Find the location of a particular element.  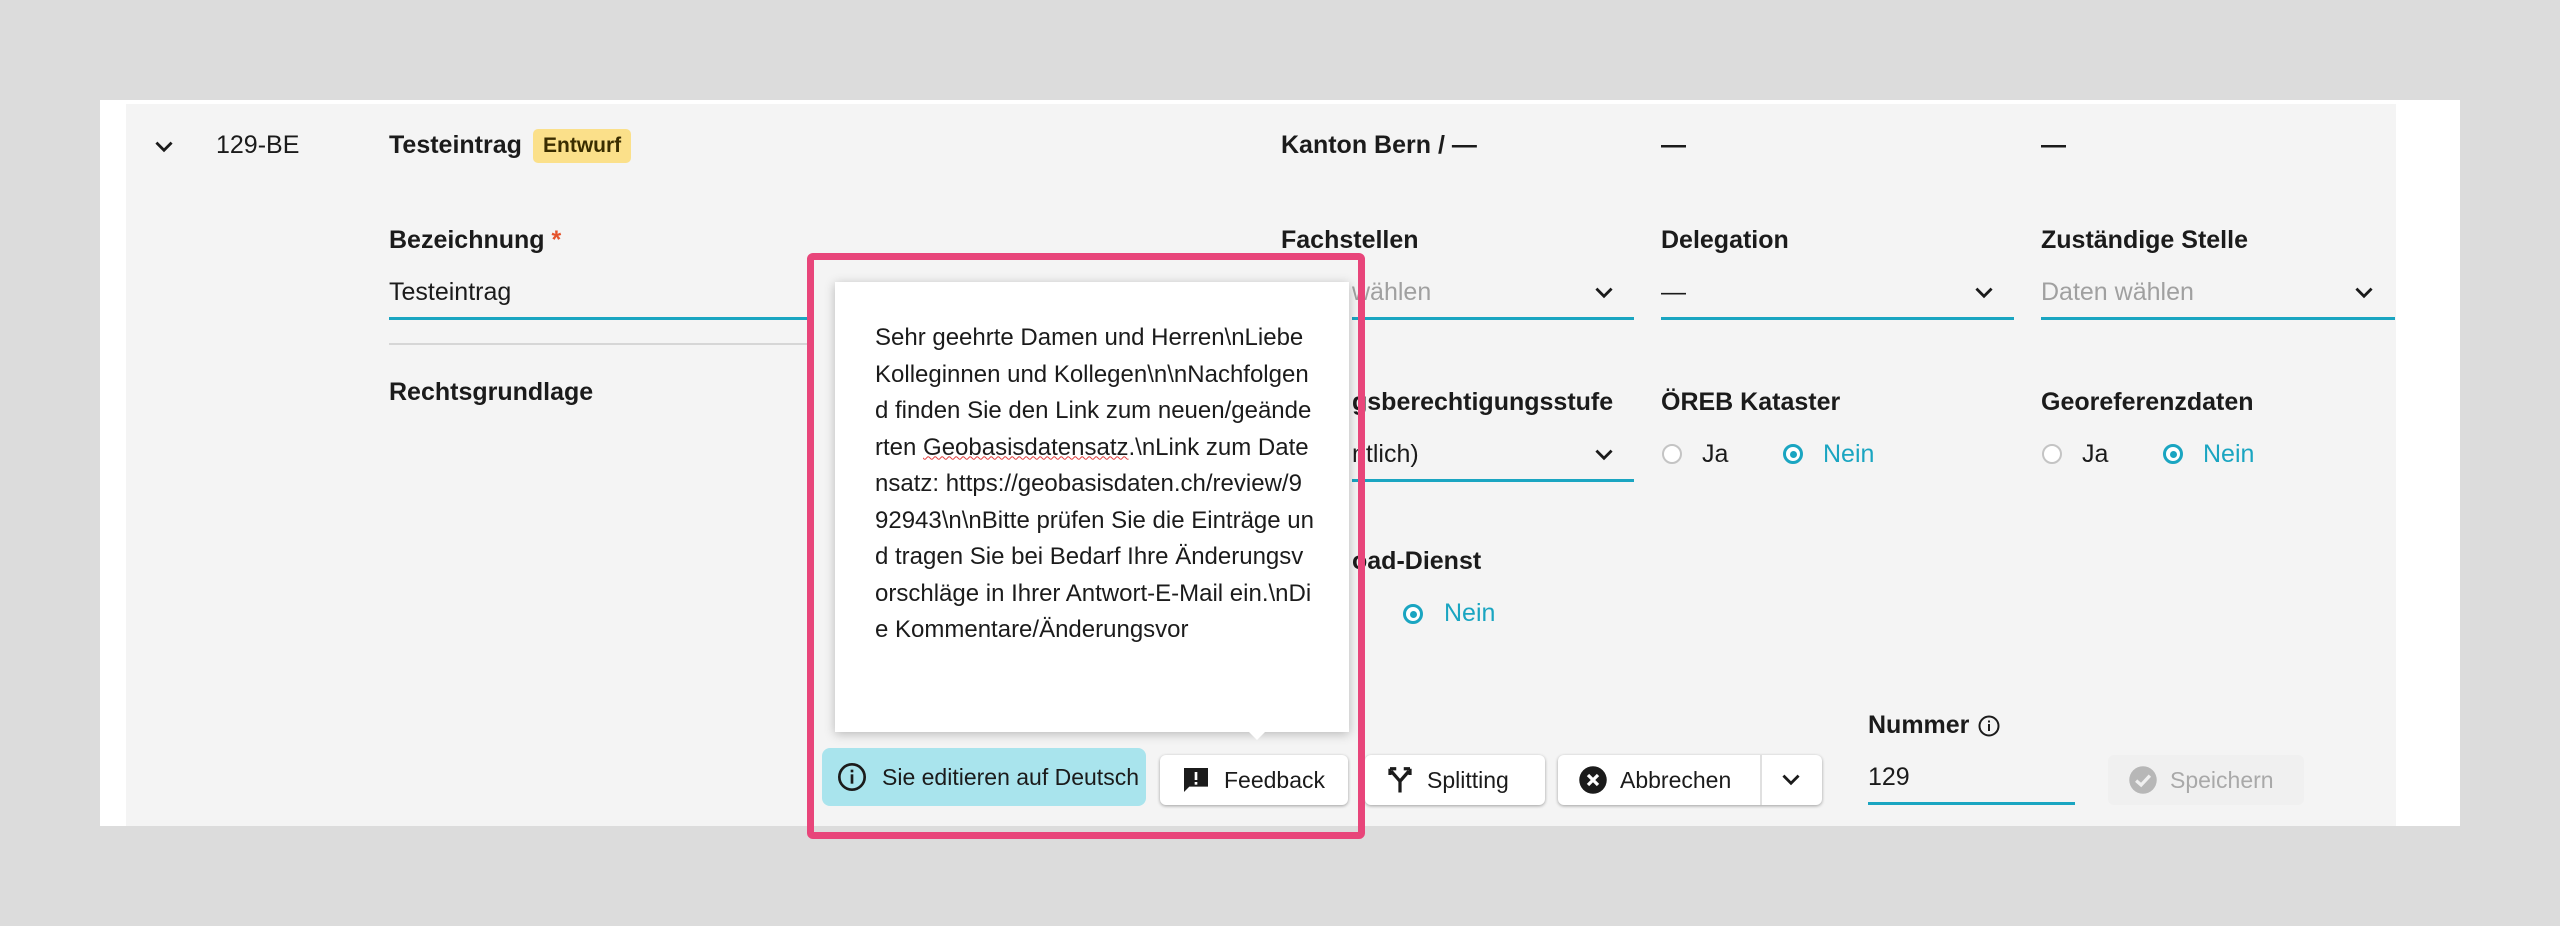

oereb-nein-label: Nein is located at coordinates (1848, 454).